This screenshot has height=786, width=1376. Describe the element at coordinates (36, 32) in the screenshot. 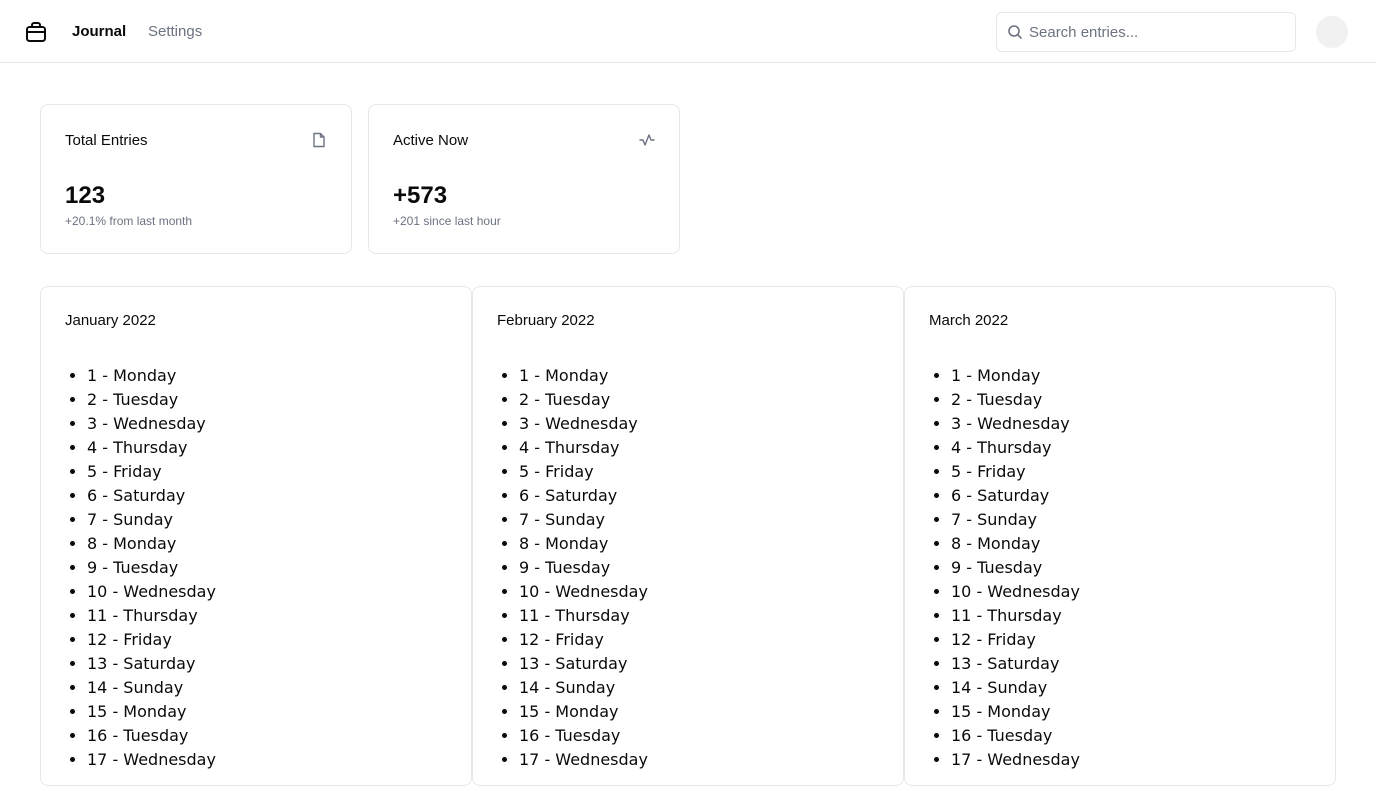

I see `briefcase-icon` at that location.